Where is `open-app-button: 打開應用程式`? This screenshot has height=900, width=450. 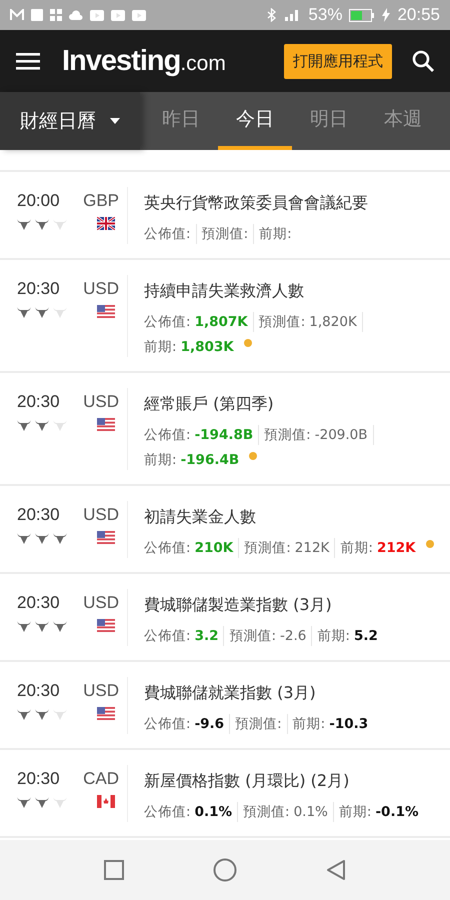 open-app-button: 打開應用程式 is located at coordinates (338, 61).